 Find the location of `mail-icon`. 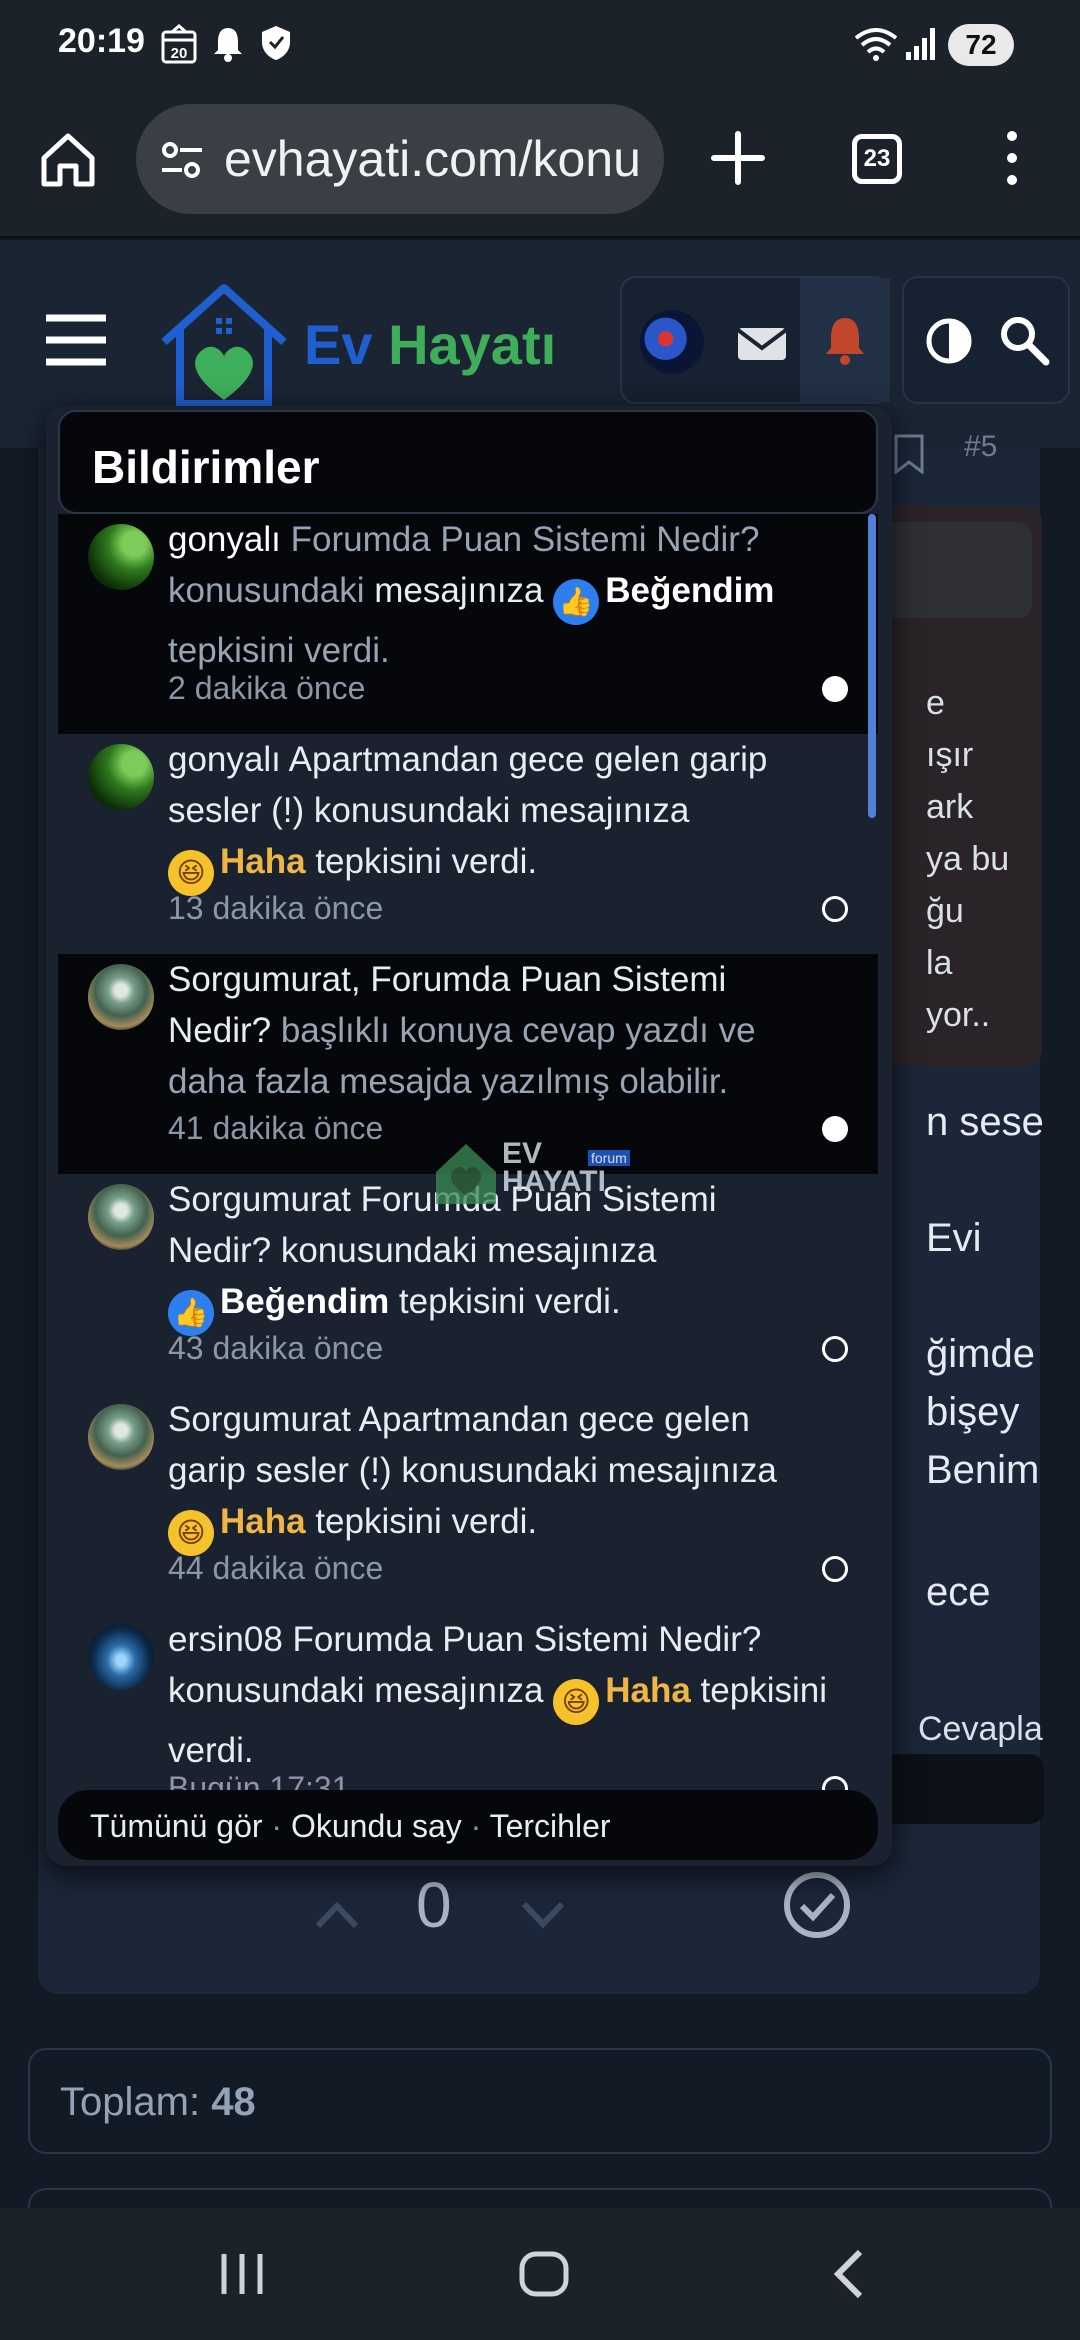

mail-icon is located at coordinates (762, 341).